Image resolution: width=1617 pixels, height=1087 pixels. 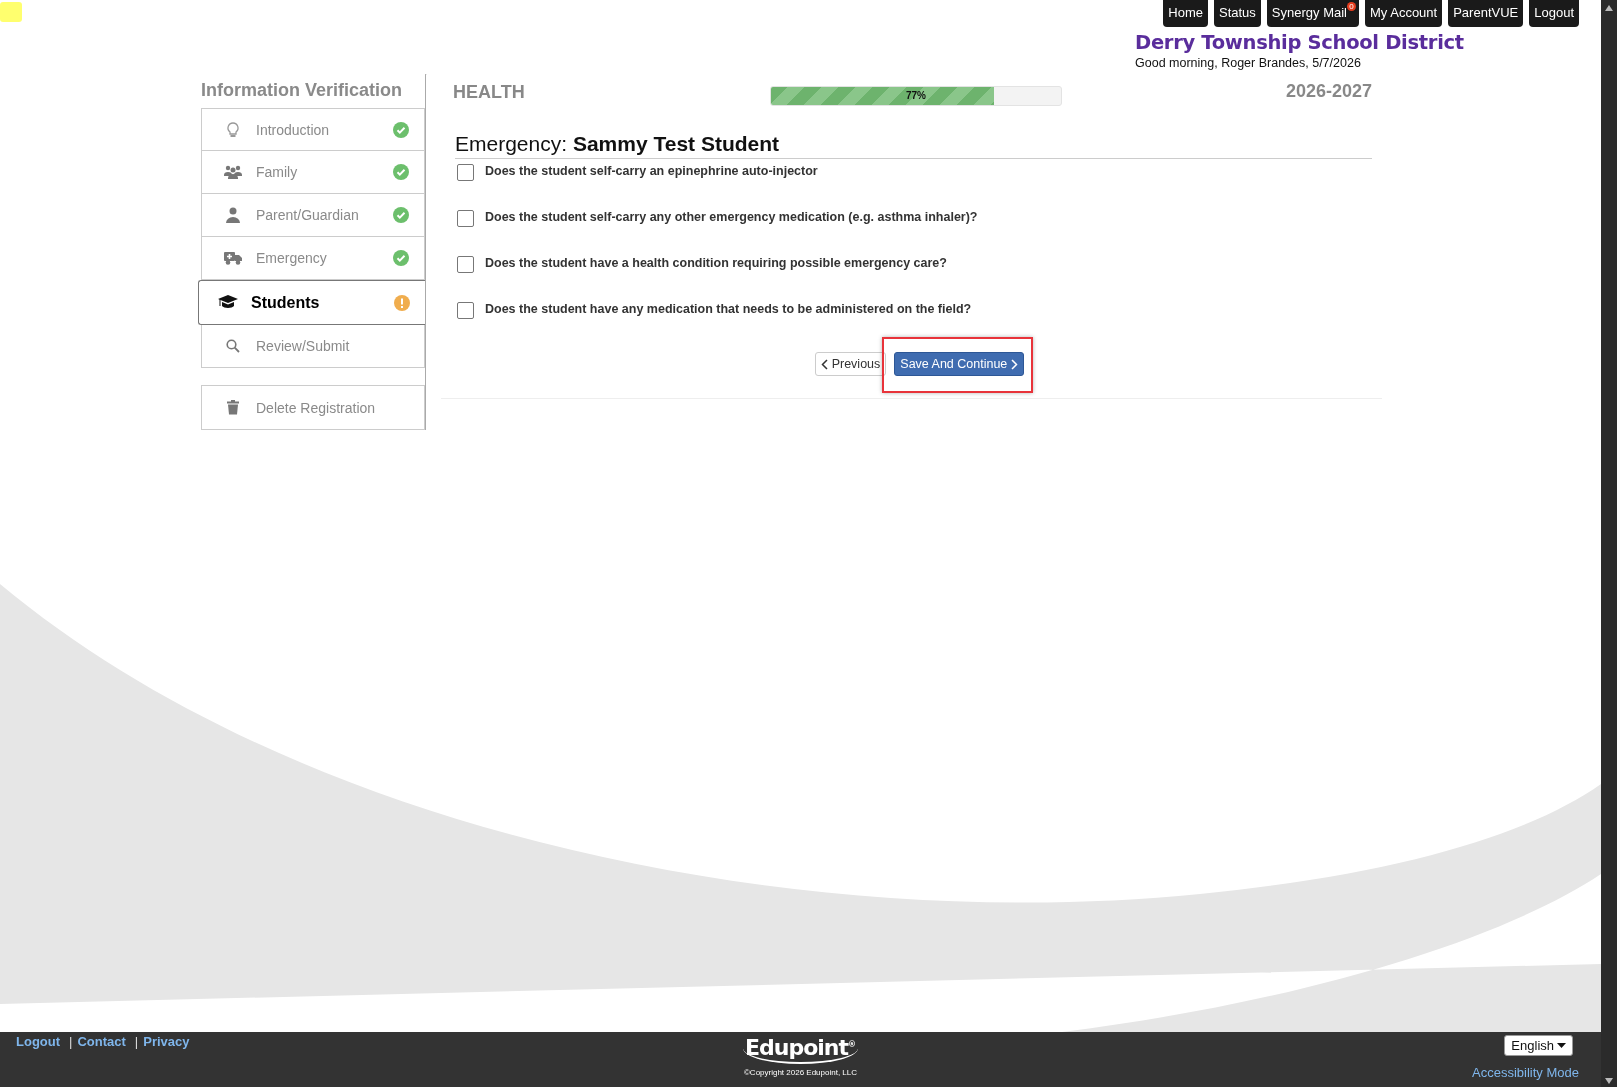 I want to click on people-icon, so click(x=233, y=172).